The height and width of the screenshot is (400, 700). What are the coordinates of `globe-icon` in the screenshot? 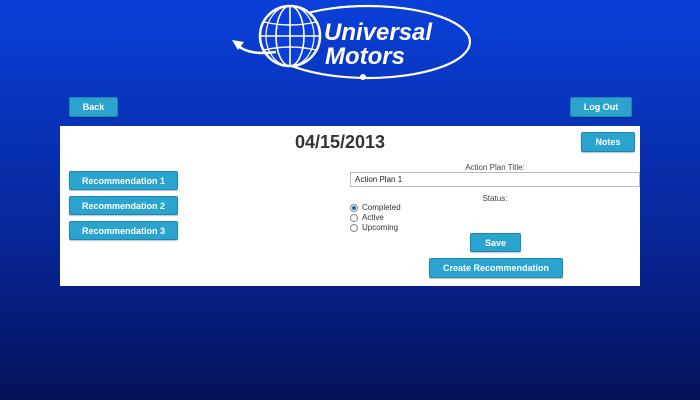 It's located at (290, 36).